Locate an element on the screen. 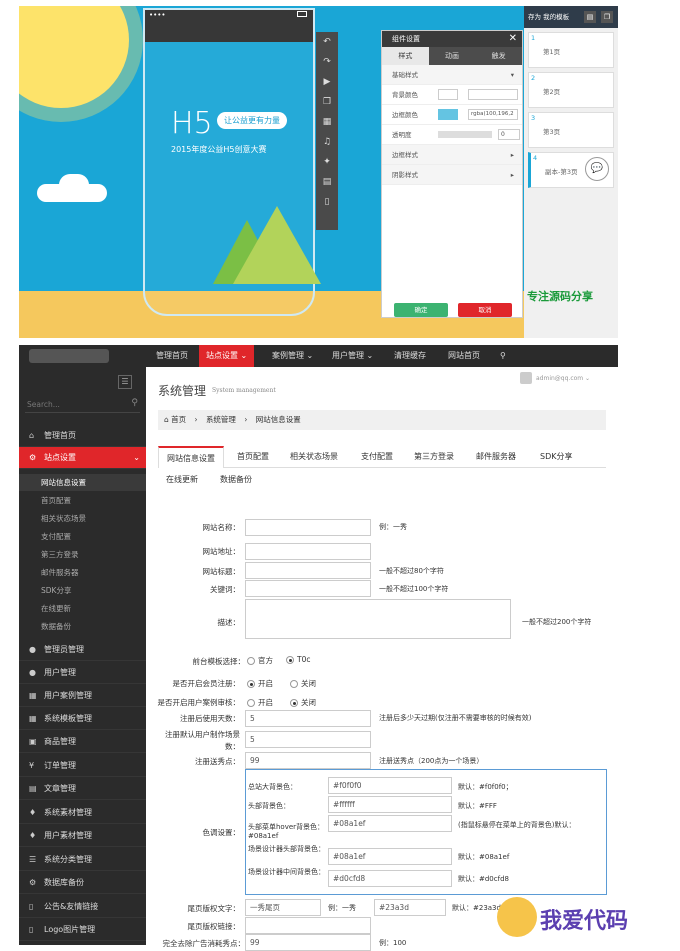 The image size is (680, 951). sidebar-item-articles: ▤ 文章管理 is located at coordinates (82, 789).